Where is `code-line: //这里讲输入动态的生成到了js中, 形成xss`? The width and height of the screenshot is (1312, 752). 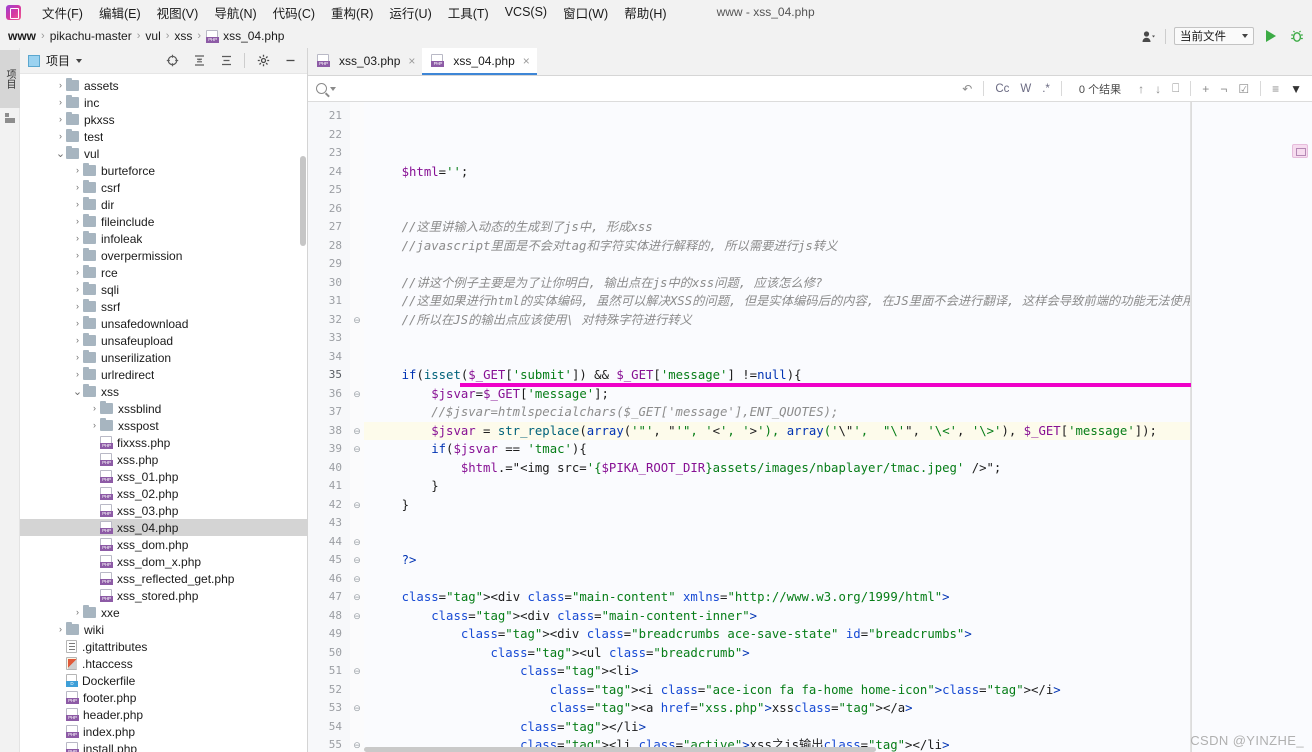
code-line: //这里讲输入动态的生成到了js中, 形成xss is located at coordinates (777, 227).